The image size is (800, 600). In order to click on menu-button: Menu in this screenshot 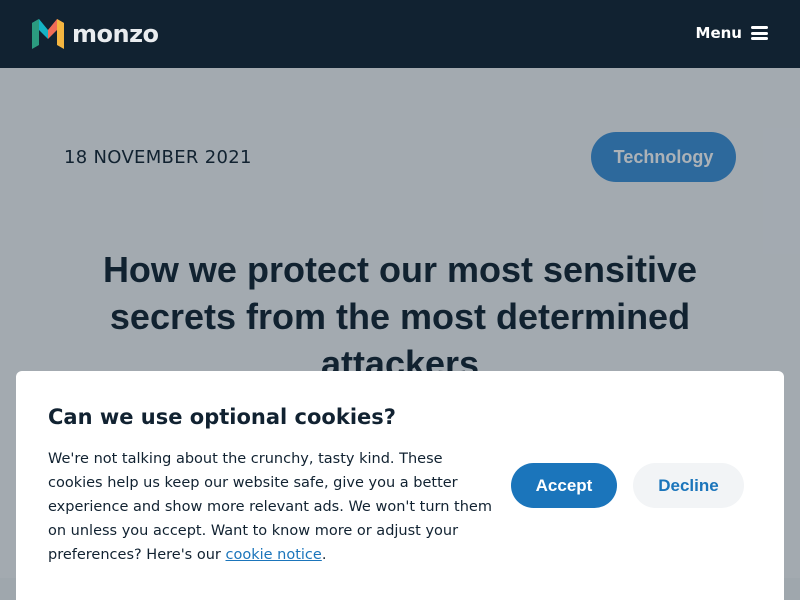, I will do `click(732, 33)`.